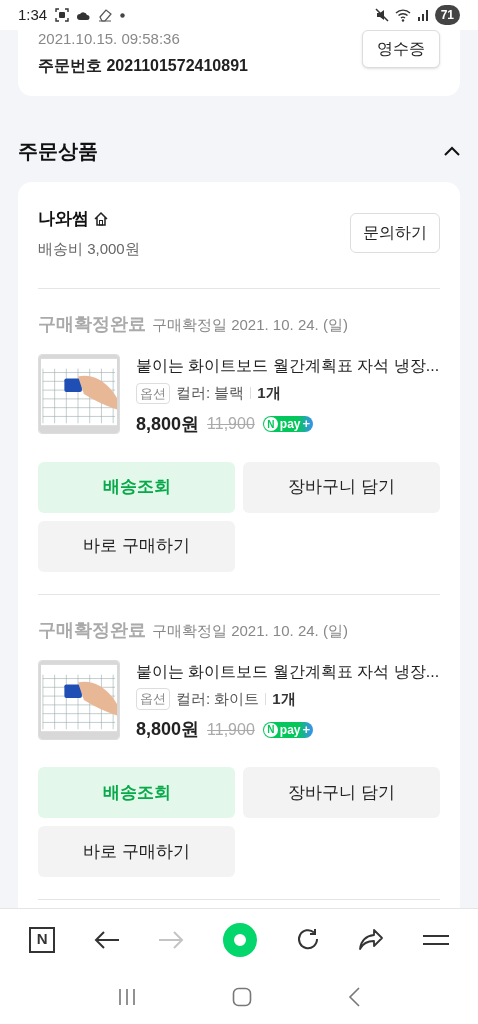 This screenshot has width=478, height=1024. What do you see at coordinates (42, 939) in the screenshot?
I see `logo-button: N` at bounding box center [42, 939].